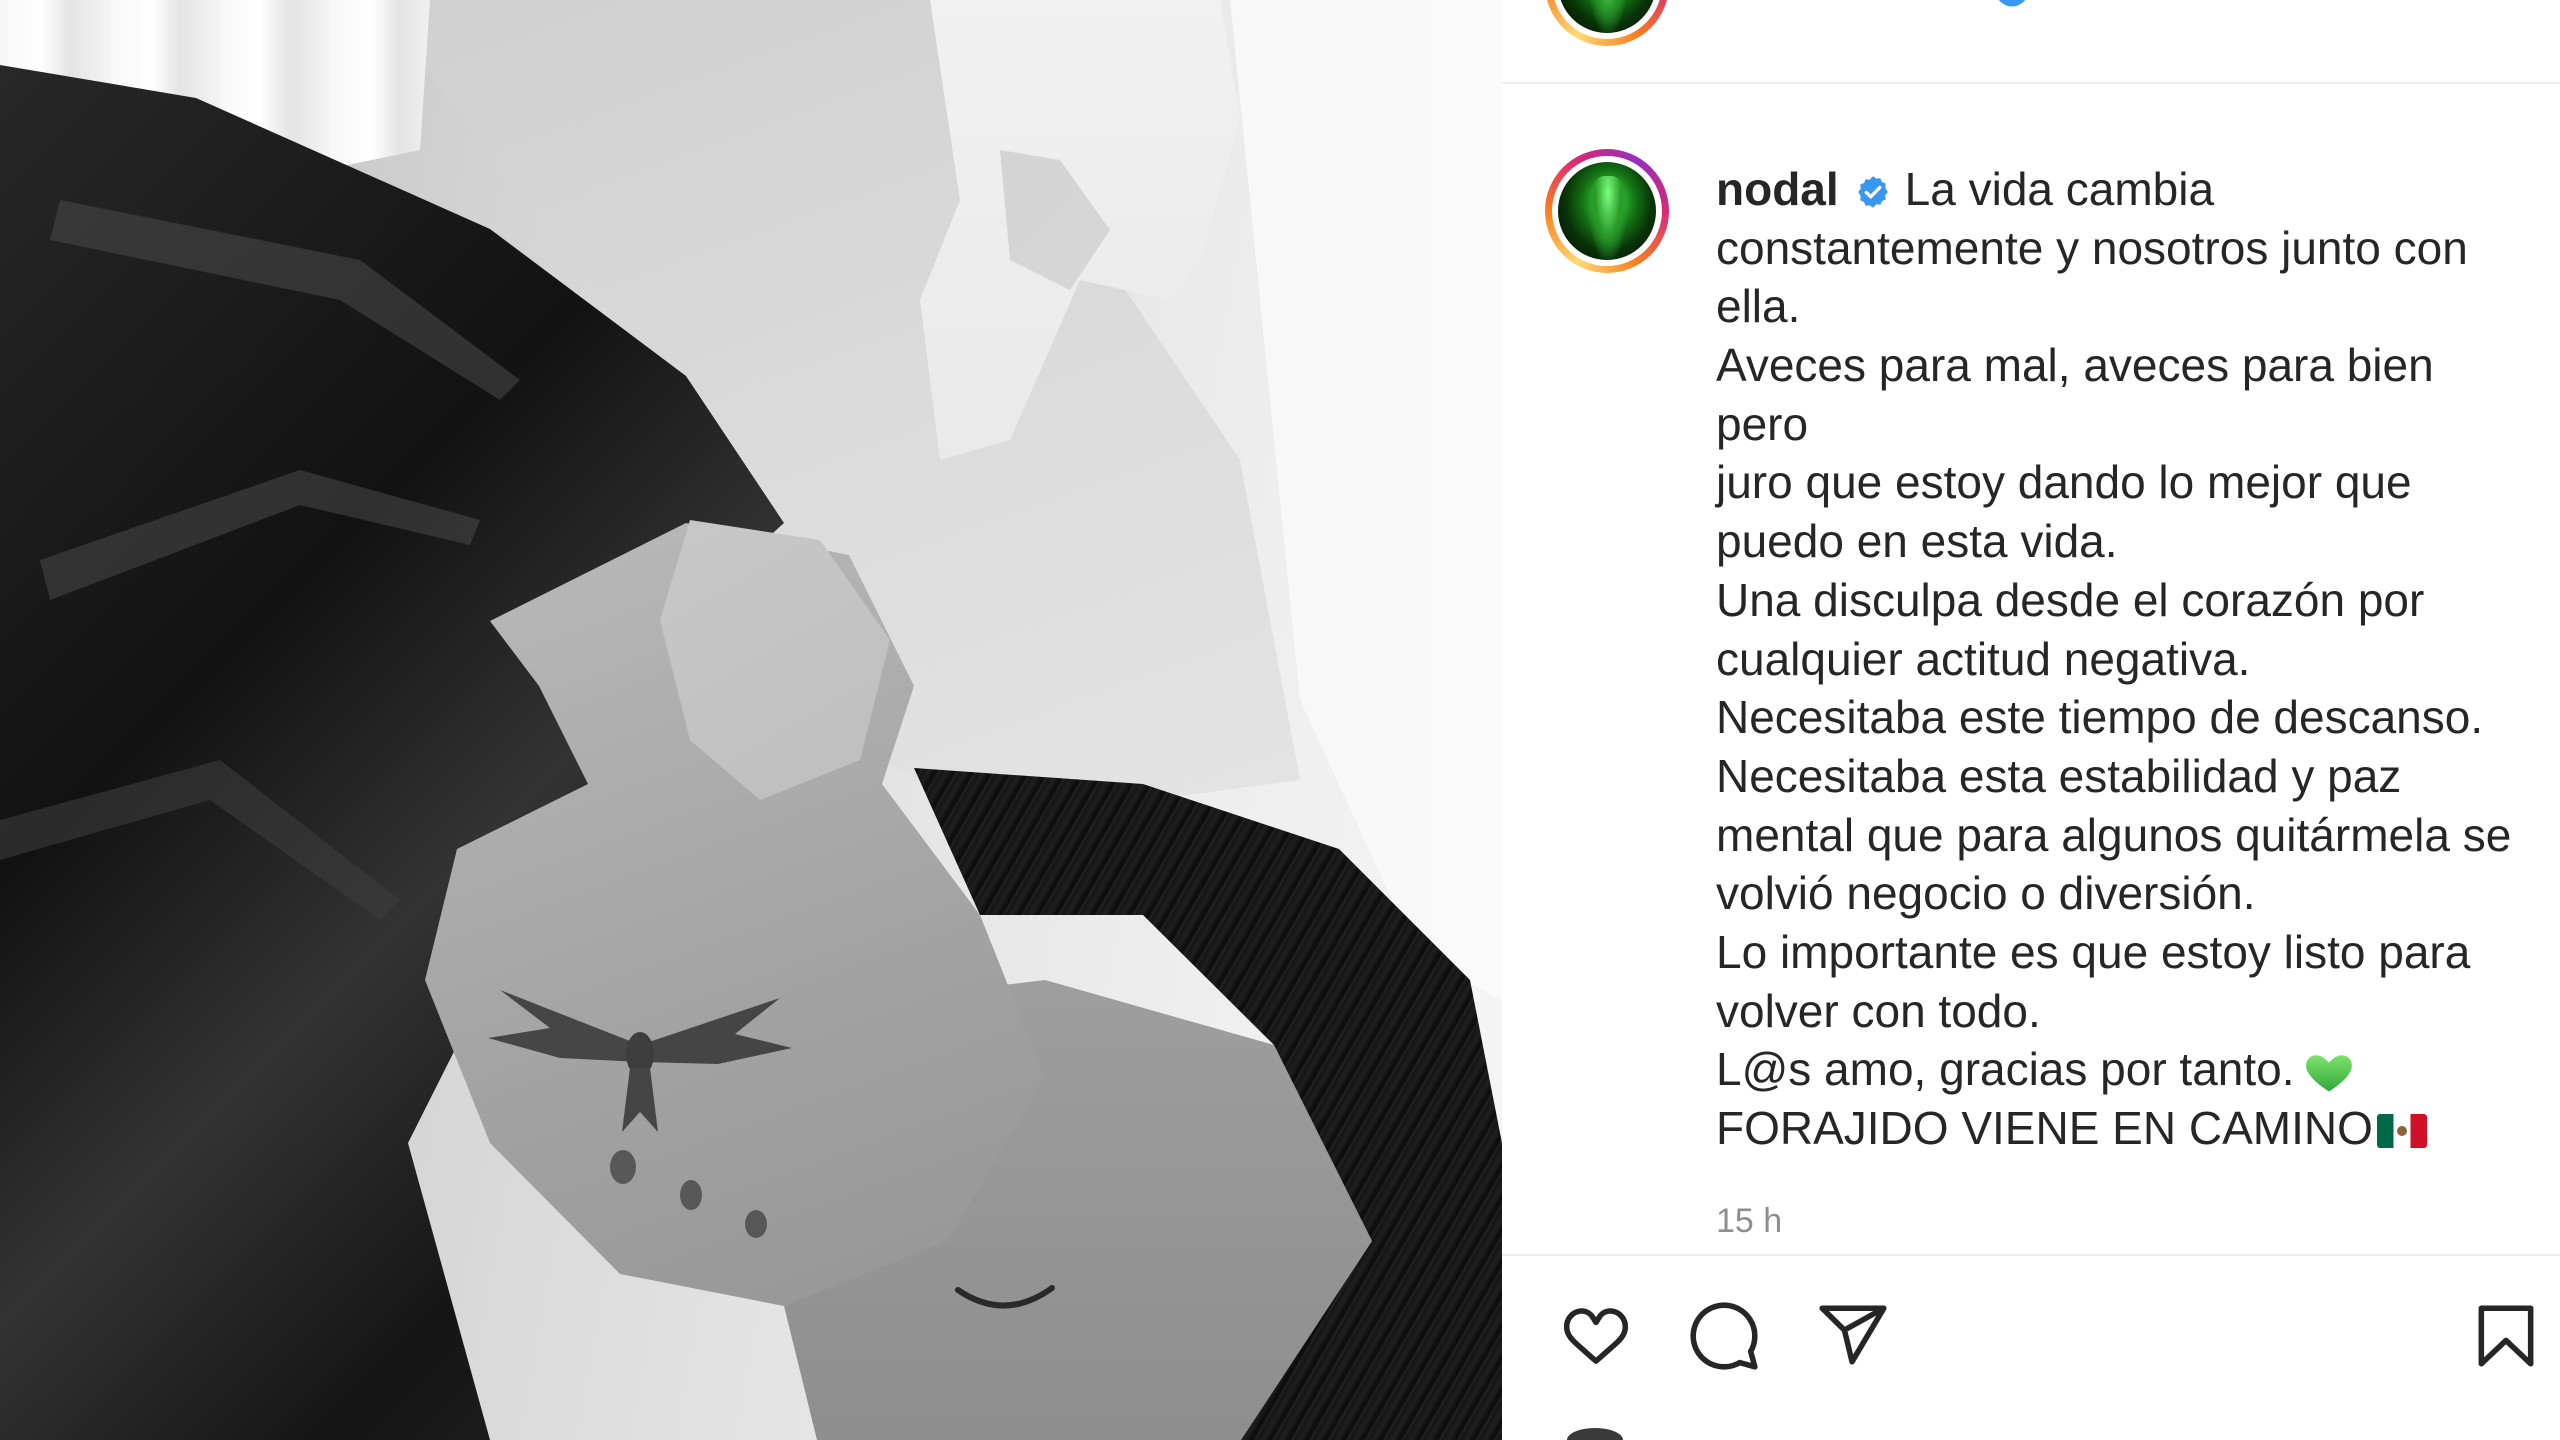 The width and height of the screenshot is (2560, 1440). Describe the element at coordinates (2070, 599) in the screenshot. I see `caption-line: Una disculpa desde el corazón por` at that location.